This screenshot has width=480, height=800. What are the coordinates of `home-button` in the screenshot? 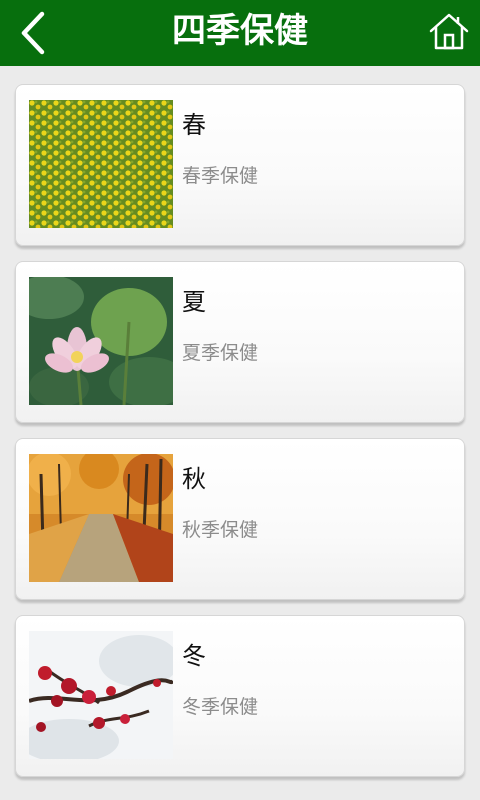 It's located at (449, 32).